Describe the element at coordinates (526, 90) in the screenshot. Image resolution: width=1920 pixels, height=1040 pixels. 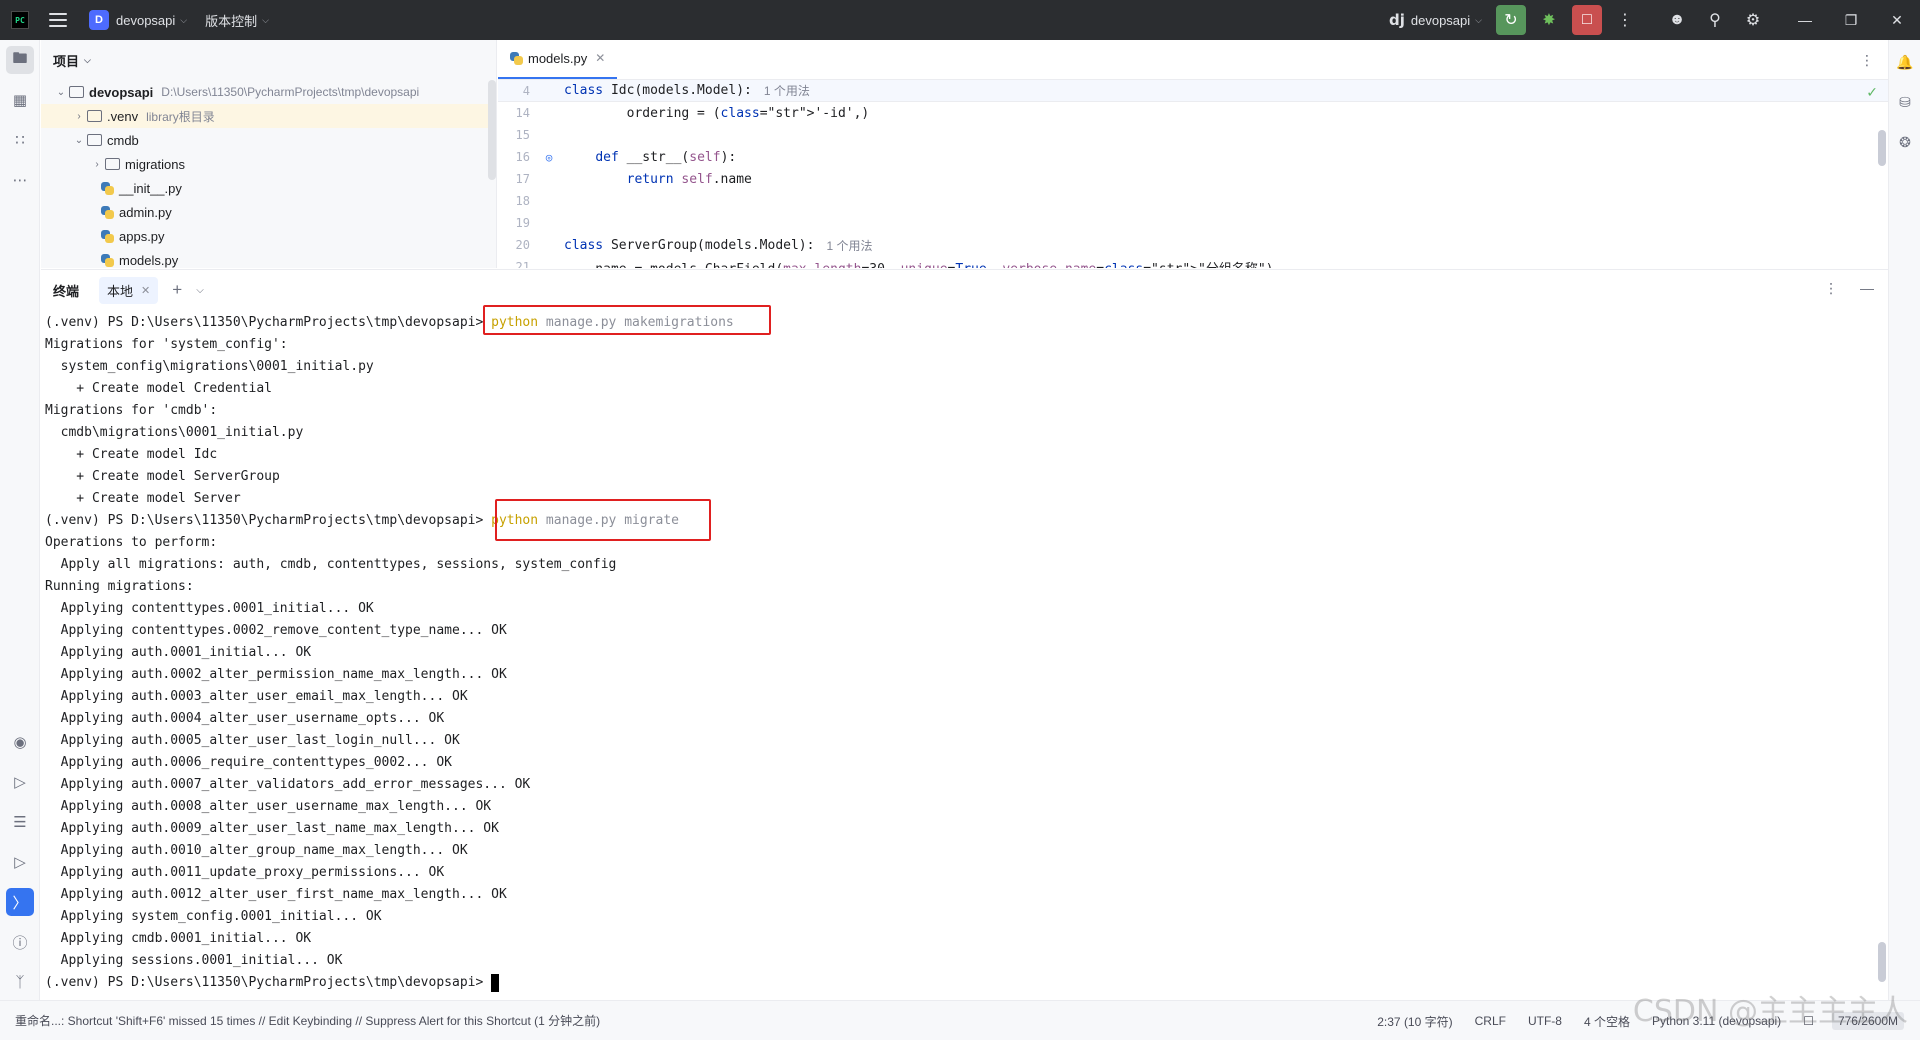
I see `line-number: 4` at that location.